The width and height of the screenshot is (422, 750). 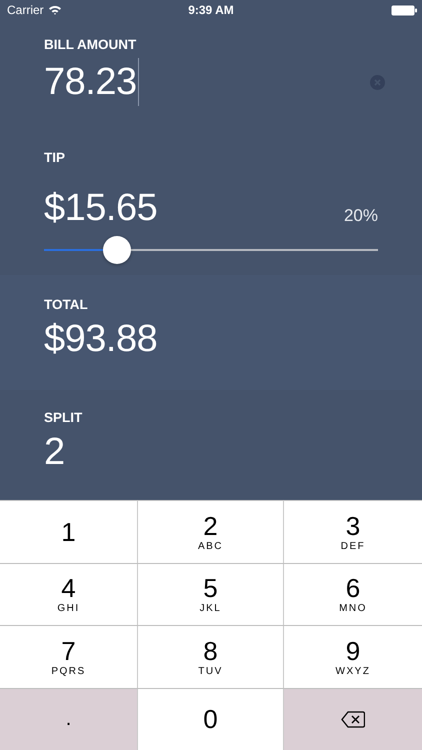 I want to click on split-count: 2, so click(x=55, y=452).